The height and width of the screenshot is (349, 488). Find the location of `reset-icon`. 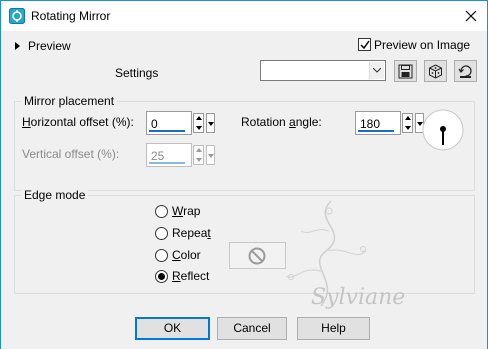

reset-icon is located at coordinates (465, 71).